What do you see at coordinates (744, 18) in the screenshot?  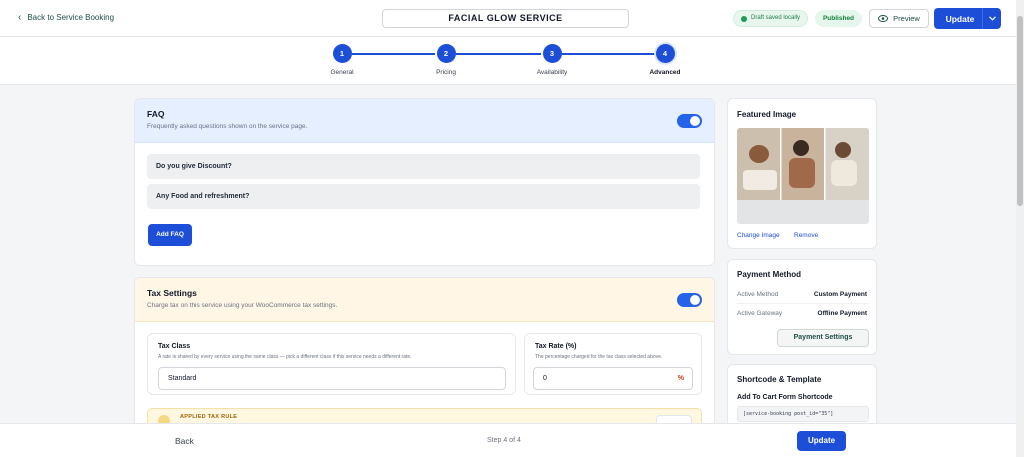 I see `check-dot-icon` at bounding box center [744, 18].